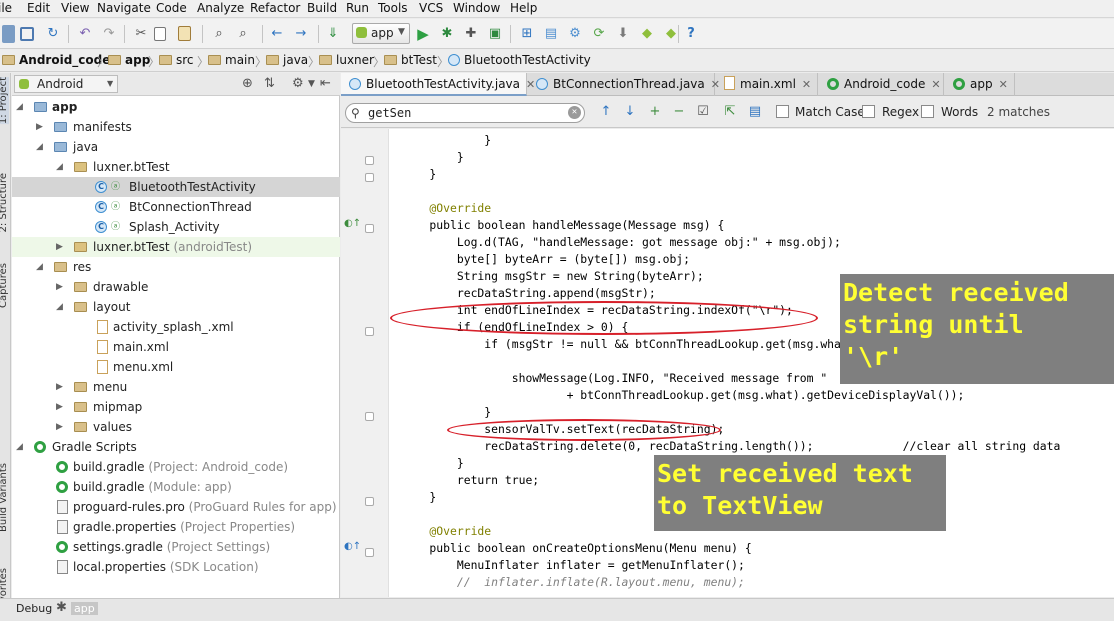 This screenshot has height=621, width=1114. Describe the element at coordinates (219, 34) in the screenshot. I see `find-icon: ⌕` at that location.